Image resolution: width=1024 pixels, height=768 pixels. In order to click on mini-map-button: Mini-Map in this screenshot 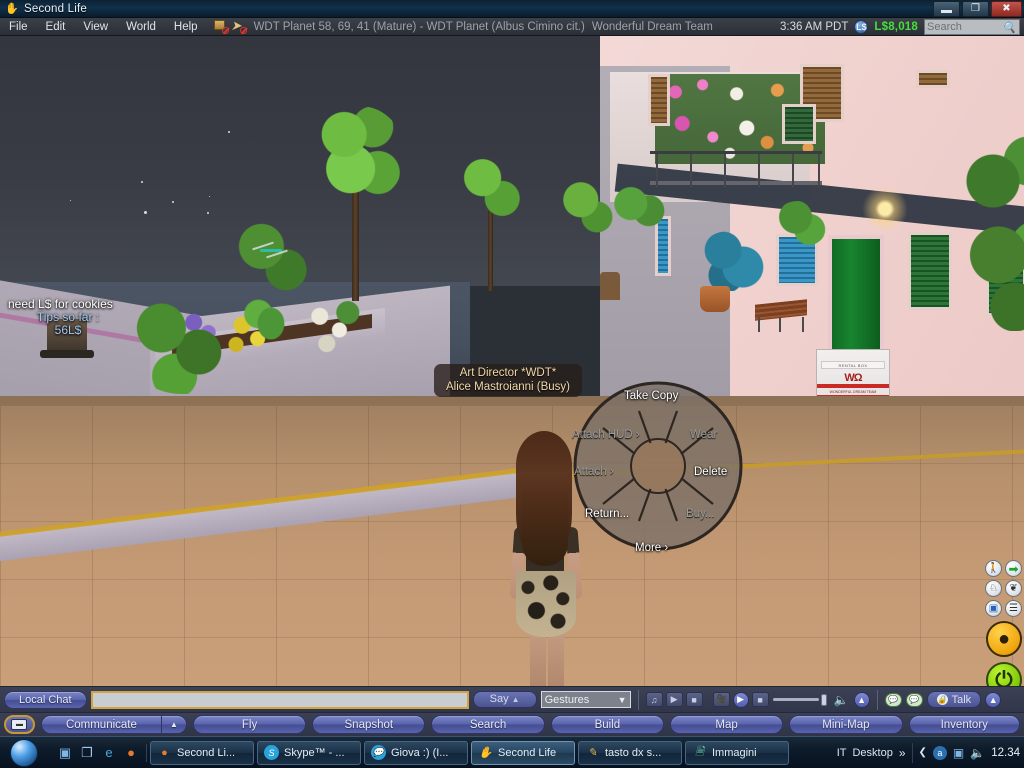, I will do `click(846, 724)`.